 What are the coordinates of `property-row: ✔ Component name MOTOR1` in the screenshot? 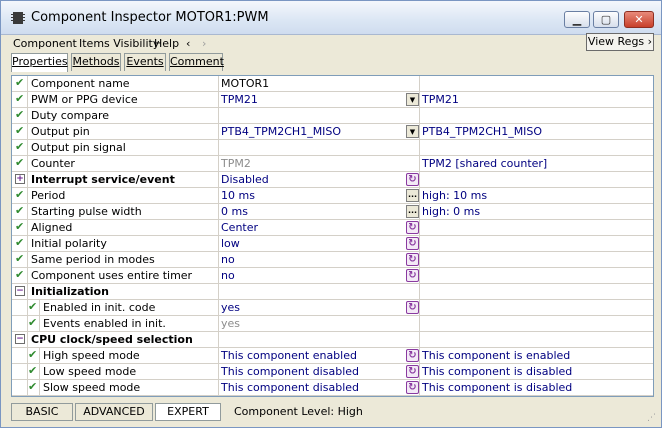 It's located at (332, 84).